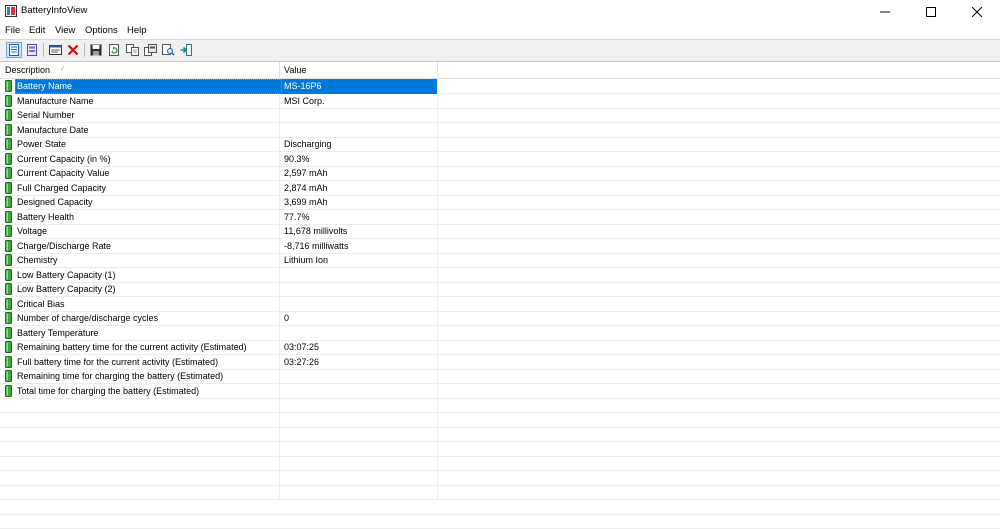 The width and height of the screenshot is (1000, 529). What do you see at coordinates (218, 115) in the screenshot?
I see `table-row: Serial Number` at bounding box center [218, 115].